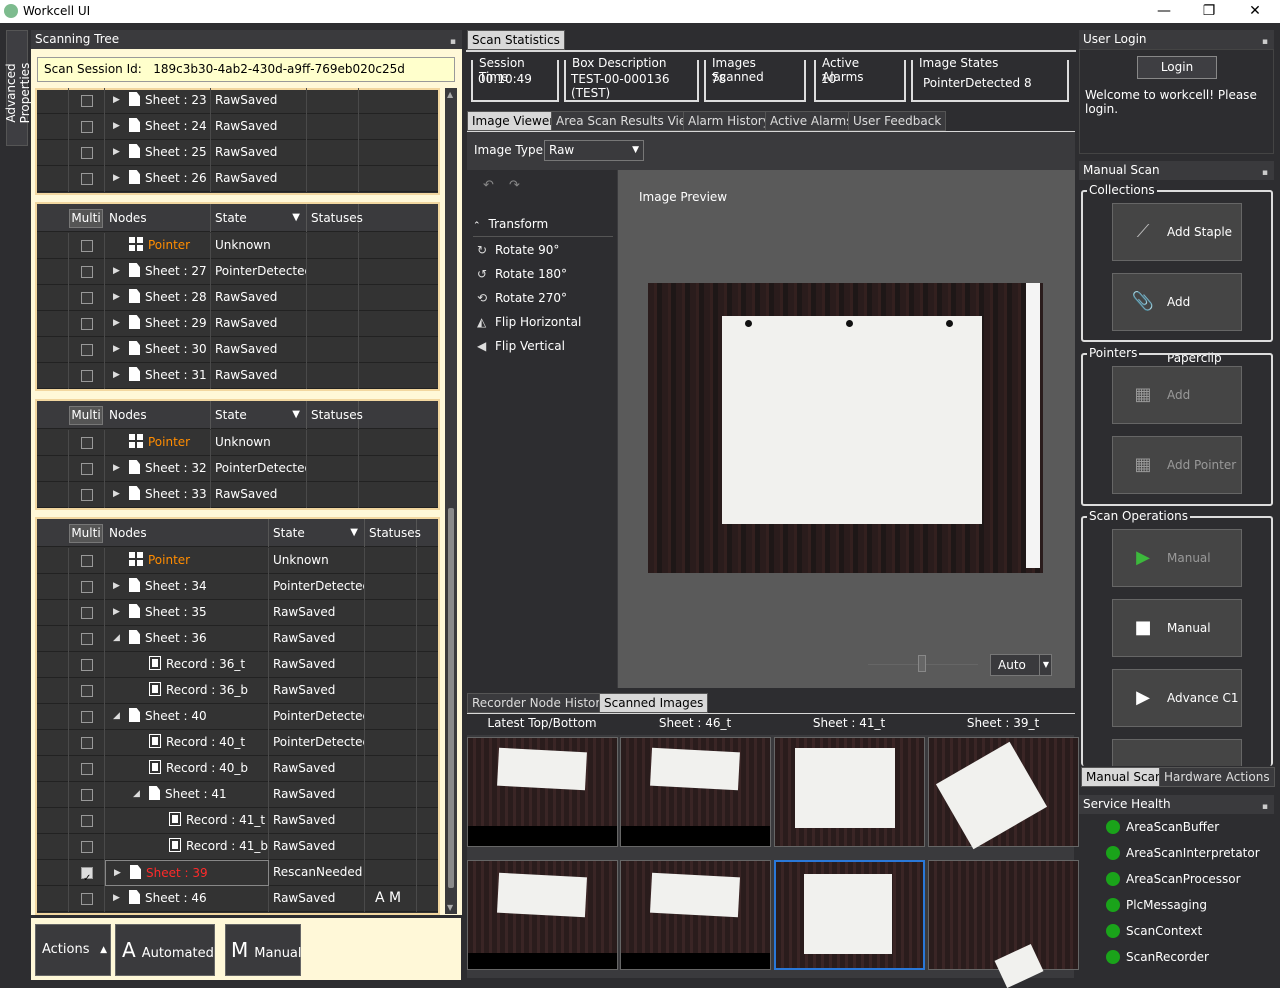 The height and width of the screenshot is (988, 1280). Describe the element at coordinates (897, 121) in the screenshot. I see `tab-user-feedback: User Feedback` at that location.